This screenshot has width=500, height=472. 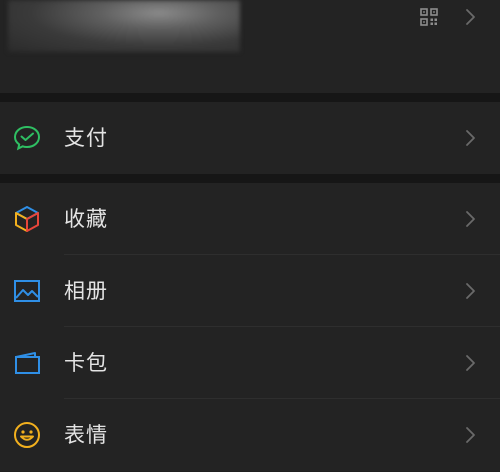 What do you see at coordinates (27, 291) in the screenshot?
I see `picture-icon` at bounding box center [27, 291].